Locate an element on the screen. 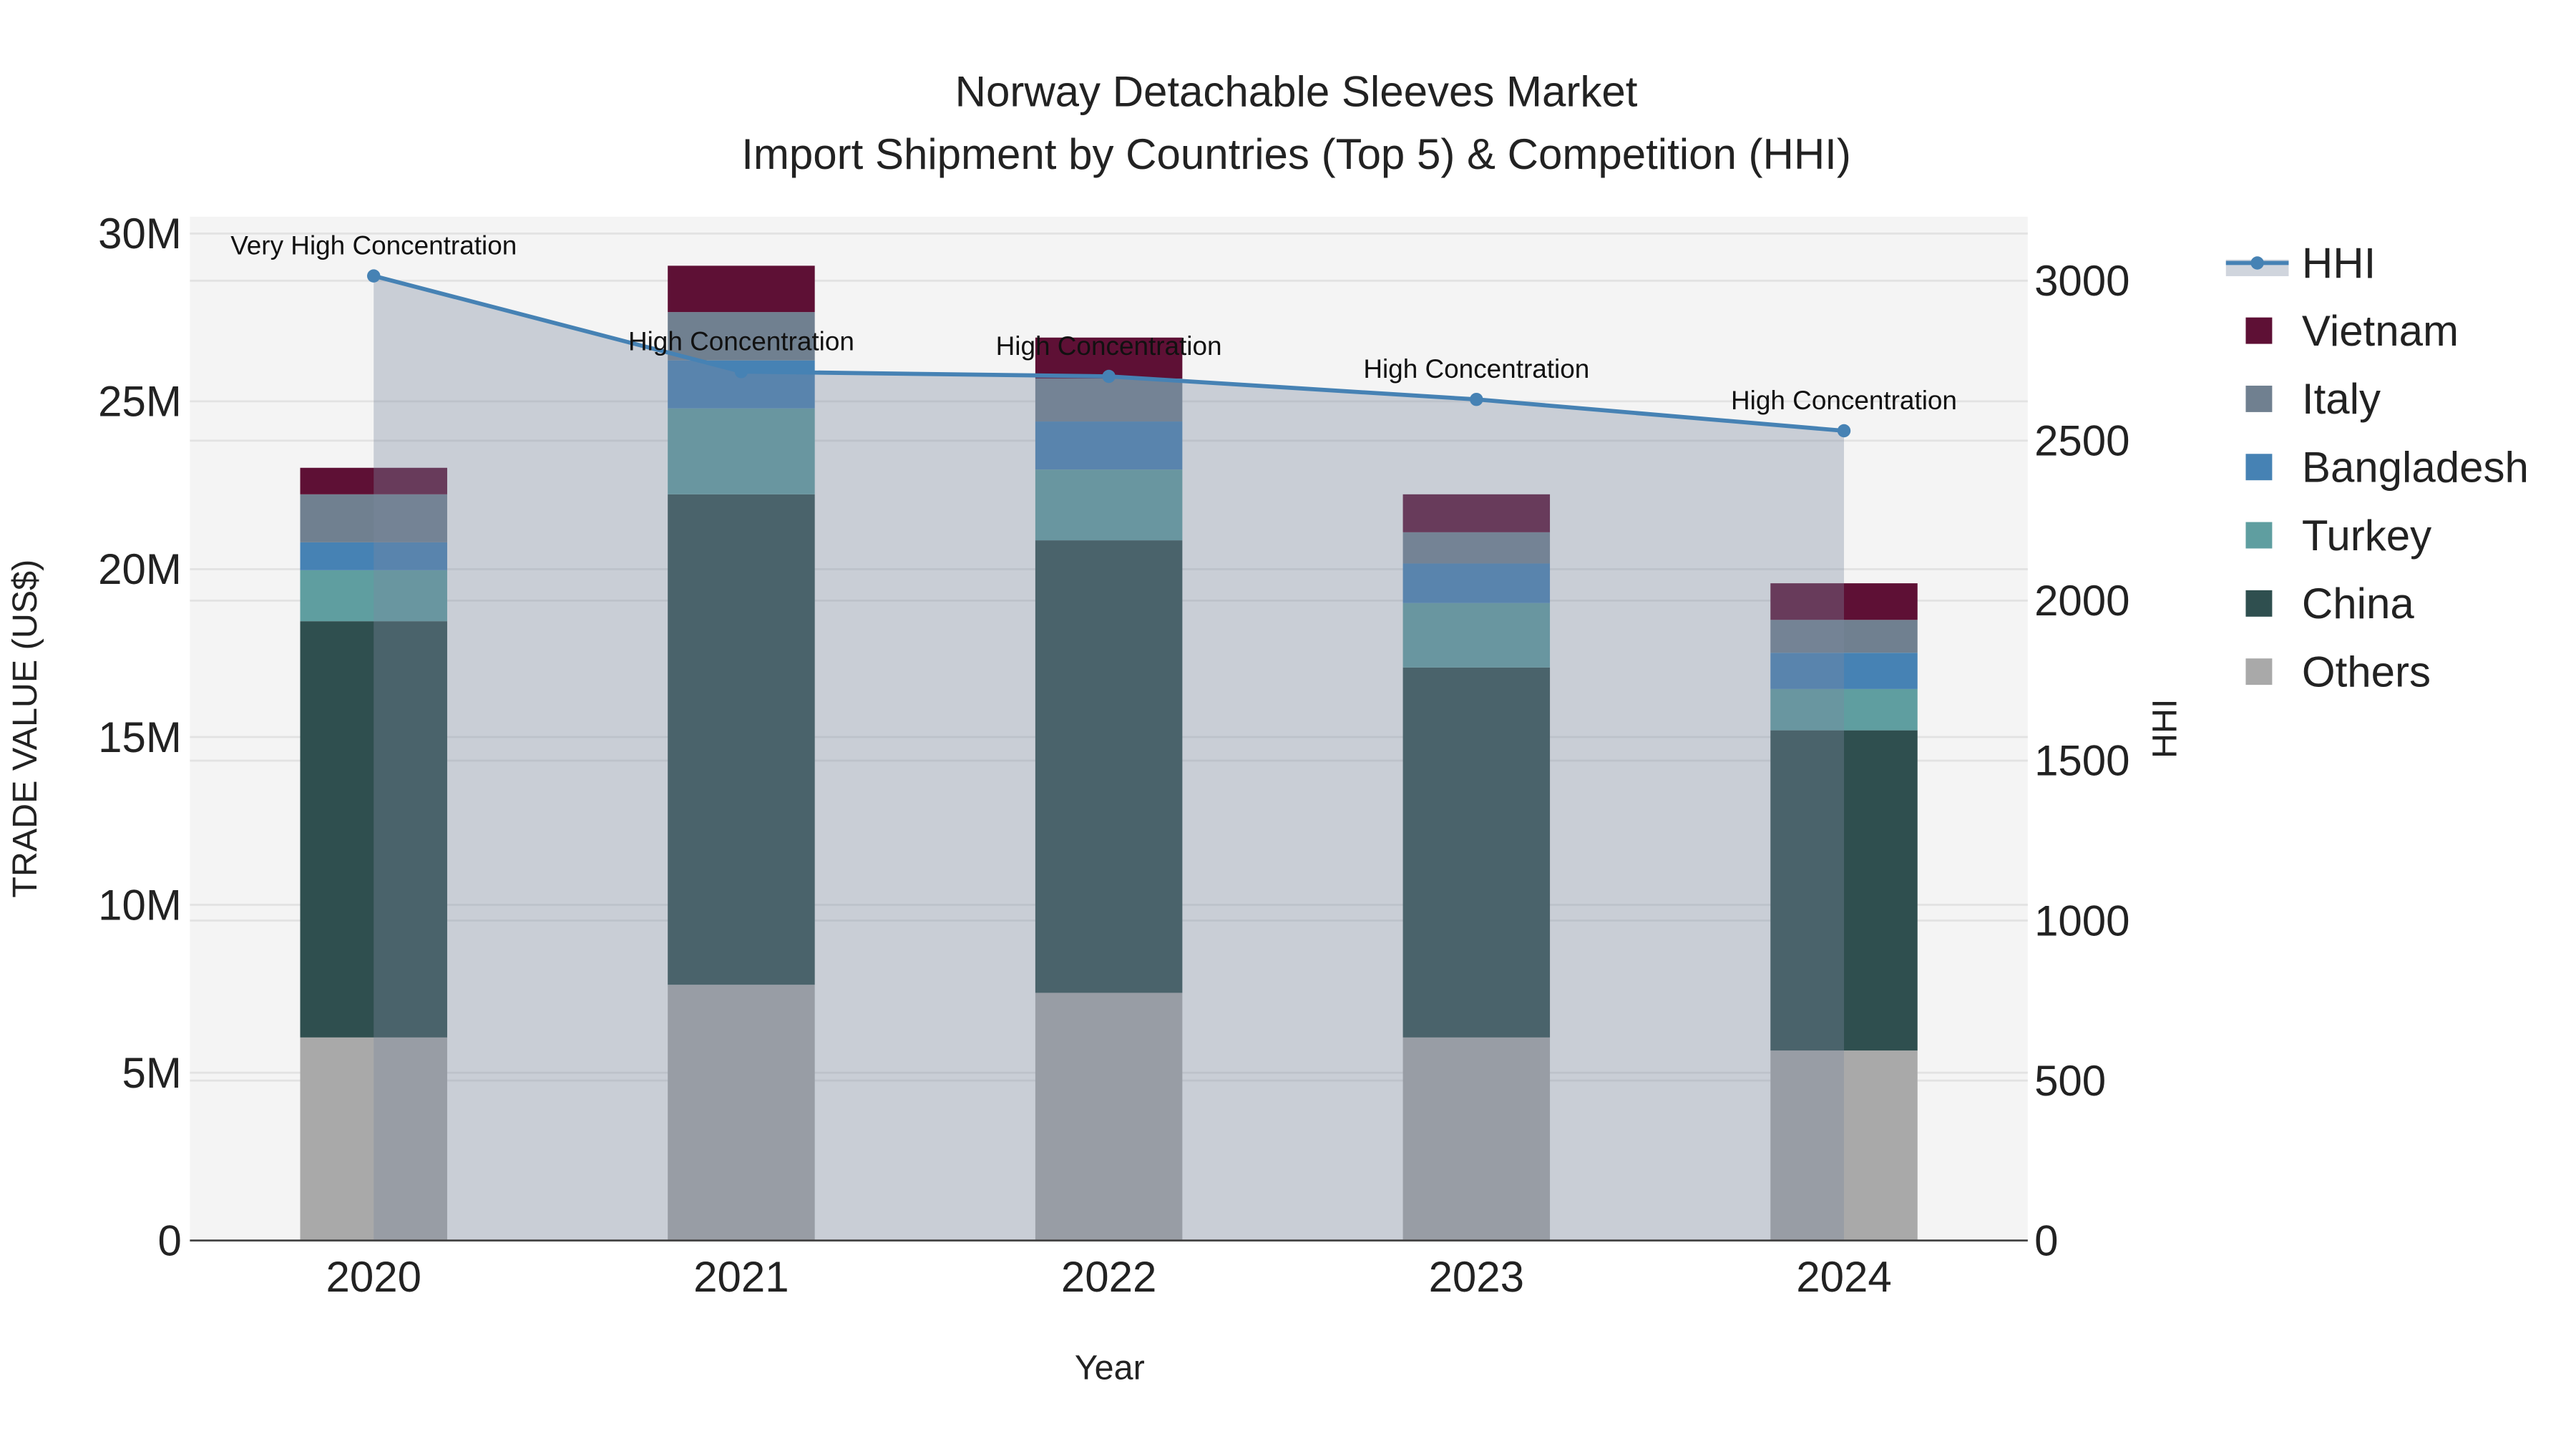  legend-item-china: China is located at coordinates (2329, 604).